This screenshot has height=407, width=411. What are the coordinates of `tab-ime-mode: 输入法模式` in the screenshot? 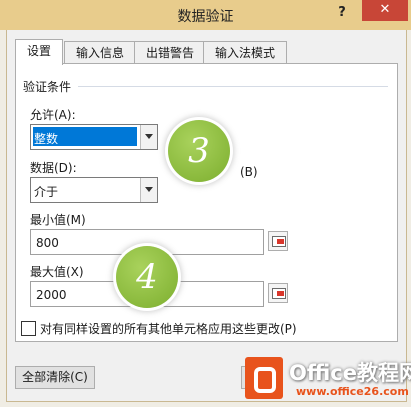 It's located at (245, 52).